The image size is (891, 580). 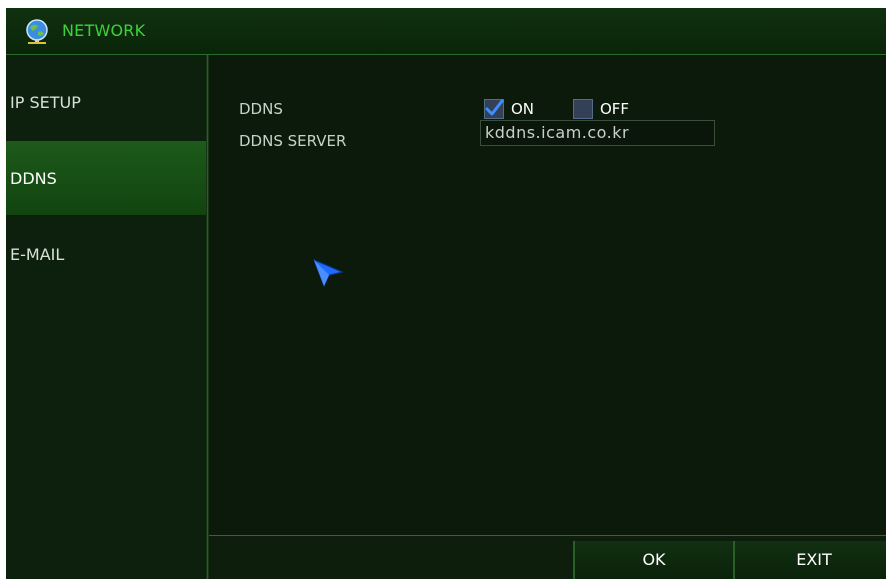 What do you see at coordinates (37, 254) in the screenshot?
I see `sidebar-item-label: E-MAIL` at bounding box center [37, 254].